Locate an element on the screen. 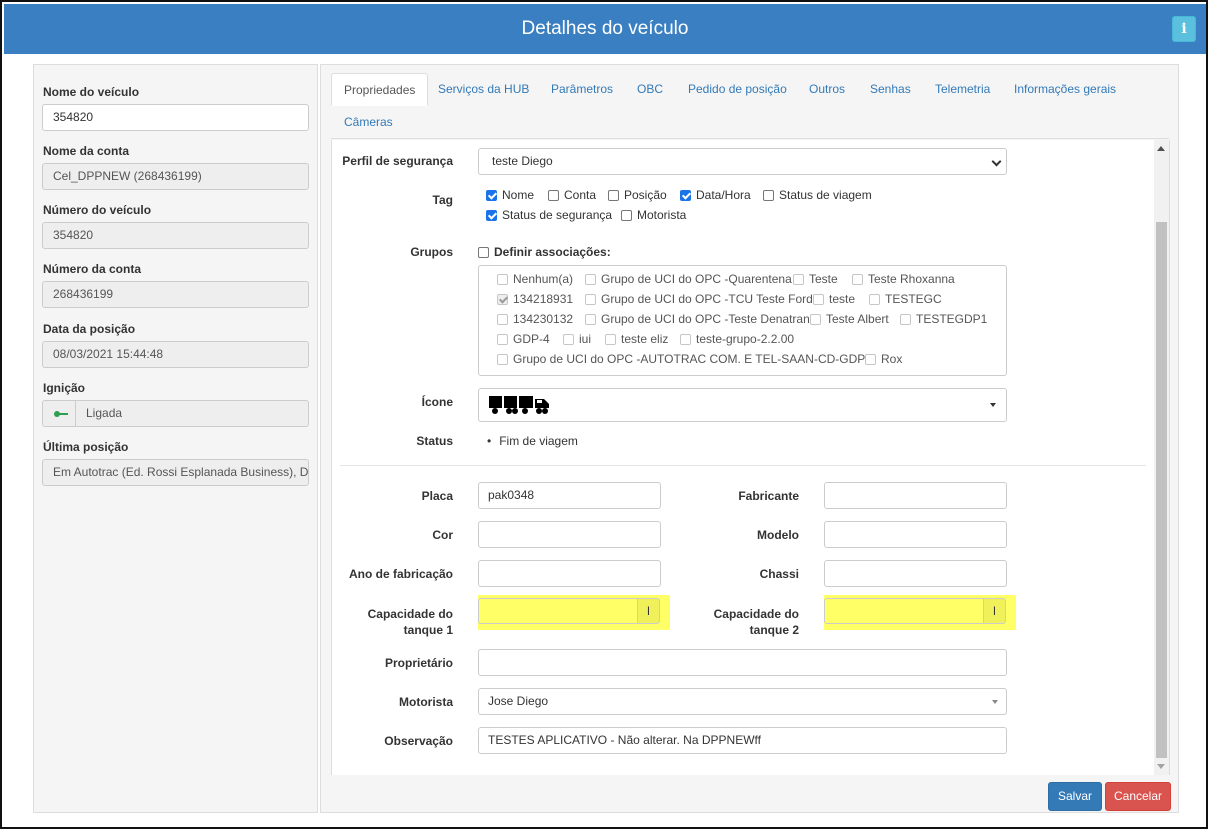  group-item: iui is located at coordinates (577, 339).